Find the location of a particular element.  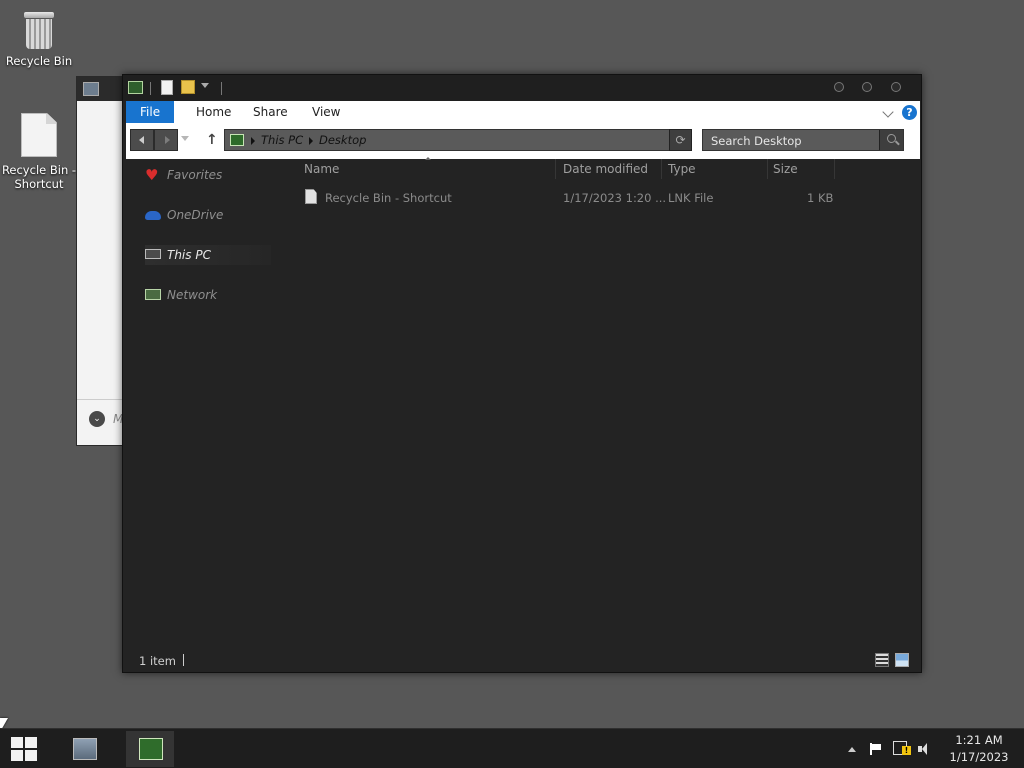

address-bar: This PC Desktop is located at coordinates (458, 140).